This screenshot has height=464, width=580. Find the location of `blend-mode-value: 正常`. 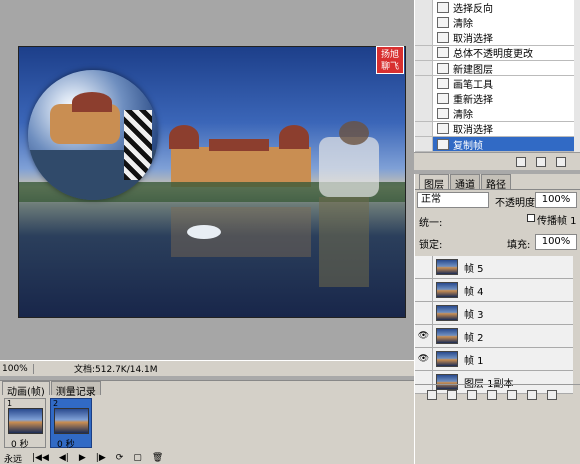

blend-mode-value: 正常 is located at coordinates (431, 199).